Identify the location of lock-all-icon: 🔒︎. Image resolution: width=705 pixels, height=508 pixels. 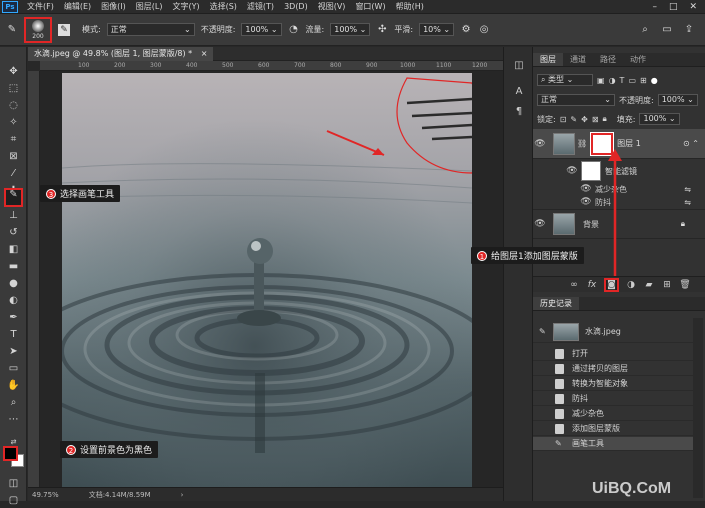
(605, 119).